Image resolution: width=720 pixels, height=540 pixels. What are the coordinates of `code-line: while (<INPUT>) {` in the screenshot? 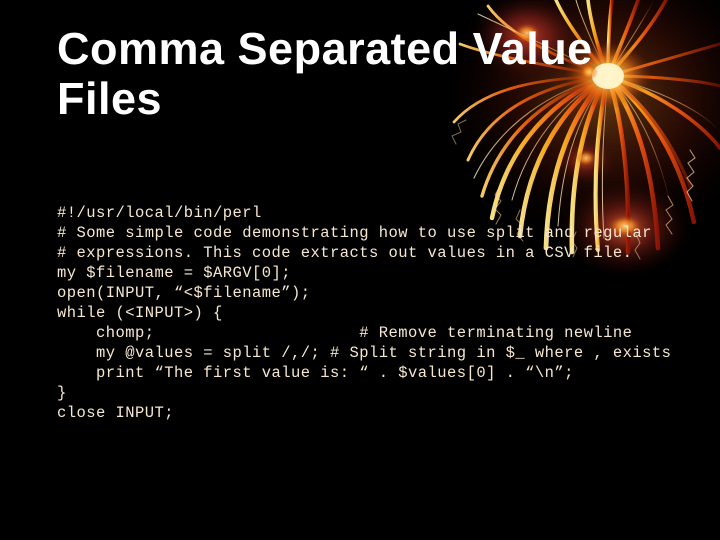 It's located at (140, 313).